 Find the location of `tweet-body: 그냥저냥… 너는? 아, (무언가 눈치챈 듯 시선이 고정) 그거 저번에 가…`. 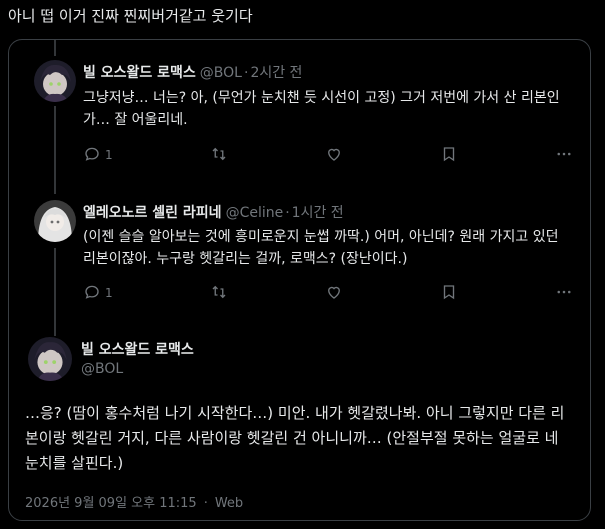

tweet-body: 그냥저냥… 너는? 아, (무언가 눈치챈 듯 시선이 고정) 그거 저번에 가… is located at coordinates (321, 109).